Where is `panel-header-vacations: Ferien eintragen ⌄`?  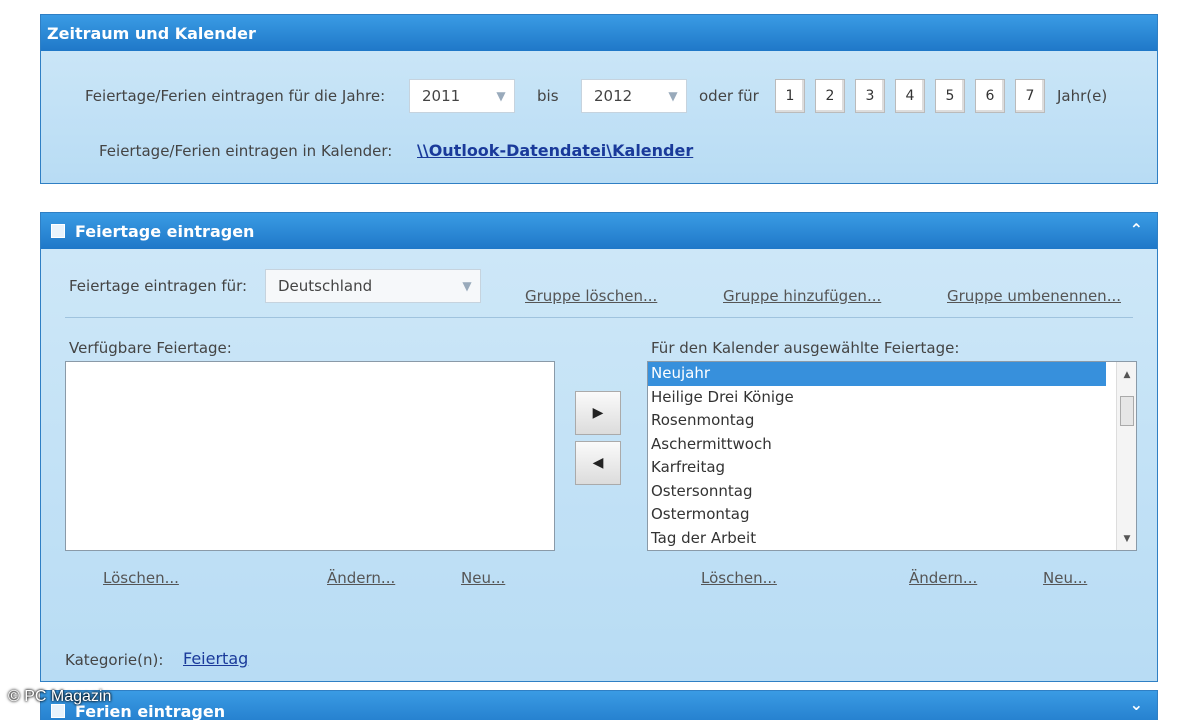
panel-header-vacations: Ferien eintragen ⌄ is located at coordinates (599, 705).